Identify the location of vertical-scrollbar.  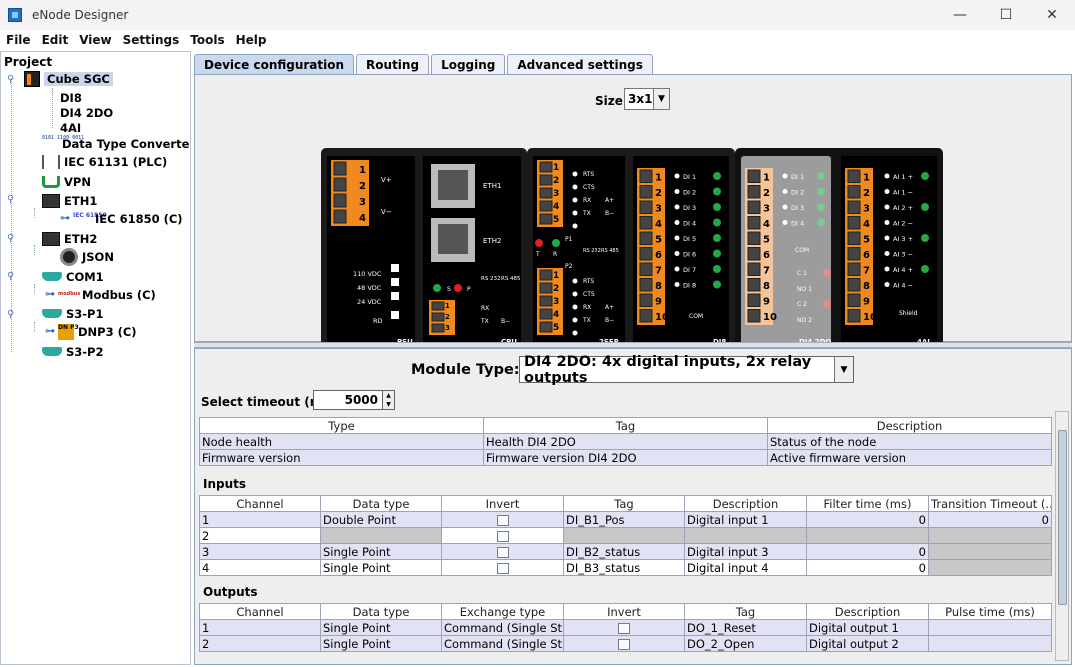
(1062, 536).